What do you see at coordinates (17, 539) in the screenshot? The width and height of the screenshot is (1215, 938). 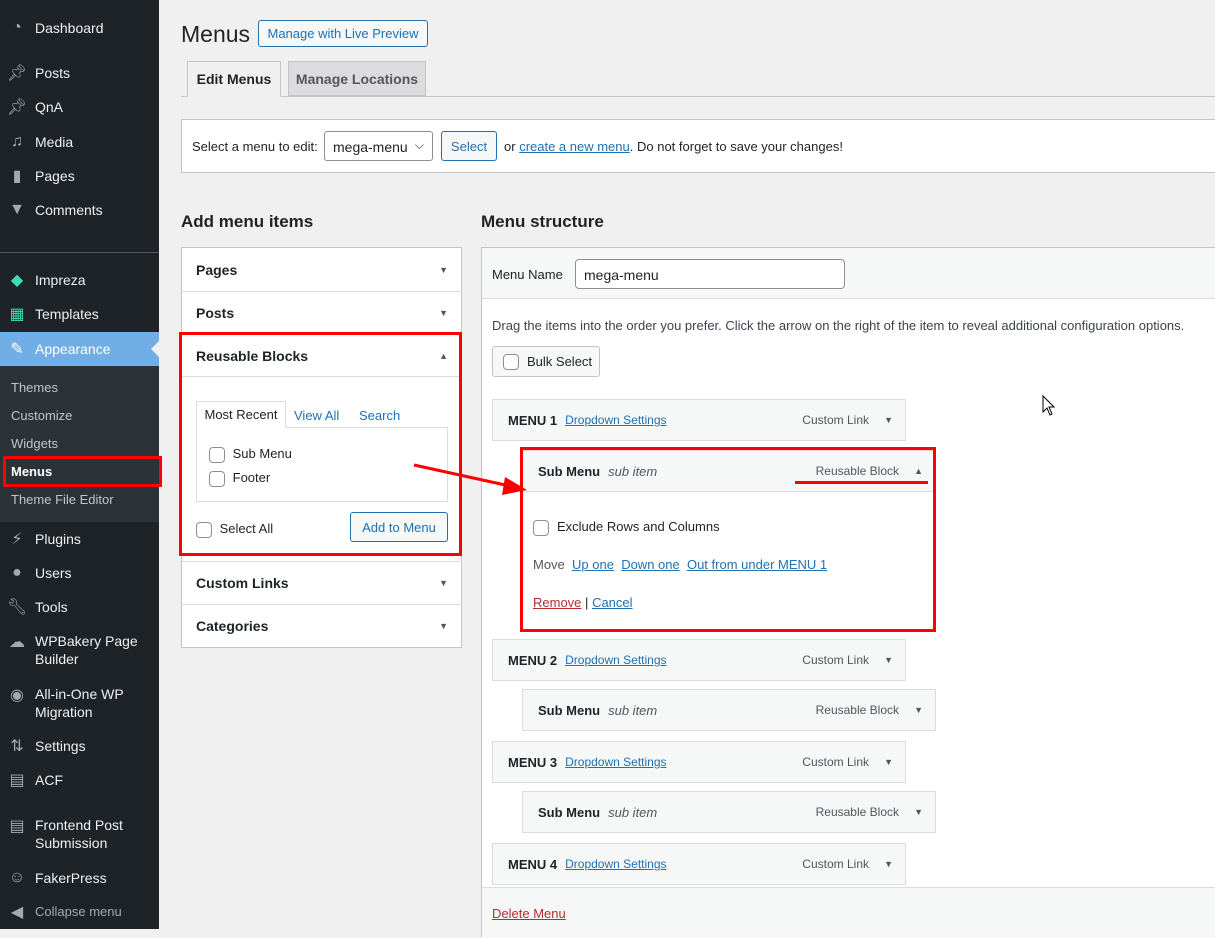 I see `plugin-icon: ⚡` at bounding box center [17, 539].